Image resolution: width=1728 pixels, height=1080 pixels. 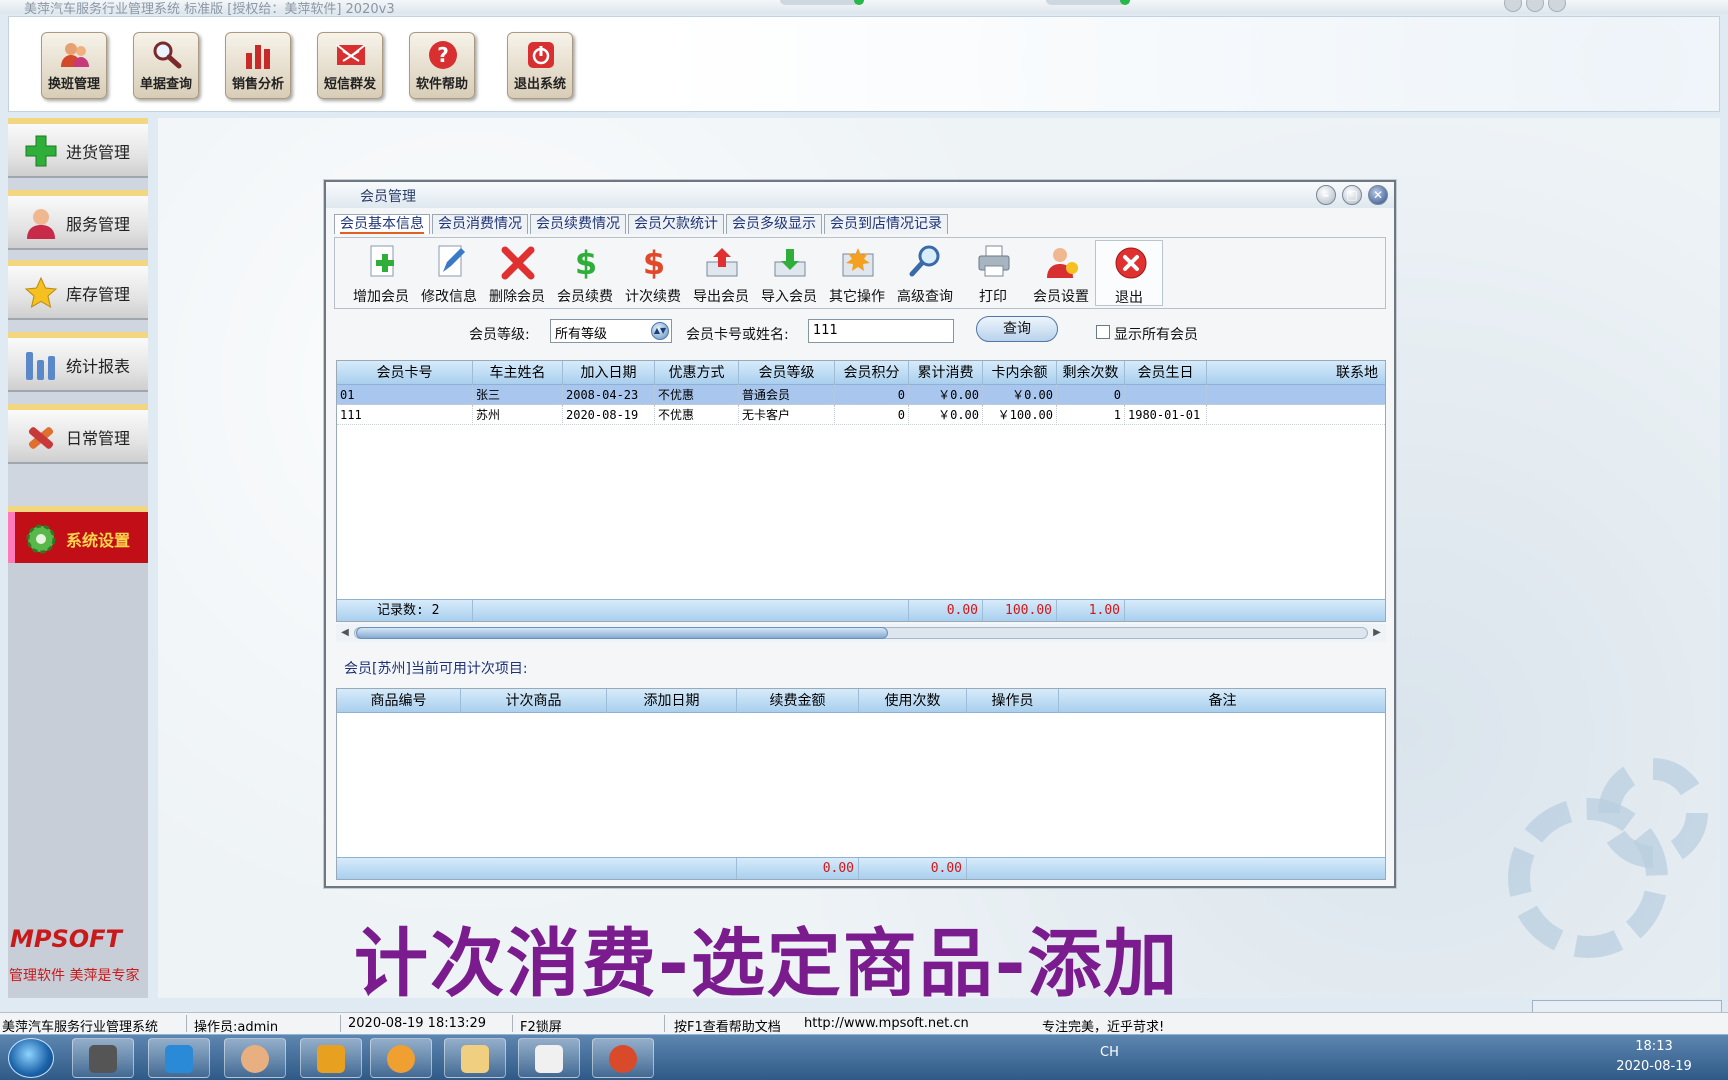 I want to click on column-header: 操作员, so click(x=1013, y=701).